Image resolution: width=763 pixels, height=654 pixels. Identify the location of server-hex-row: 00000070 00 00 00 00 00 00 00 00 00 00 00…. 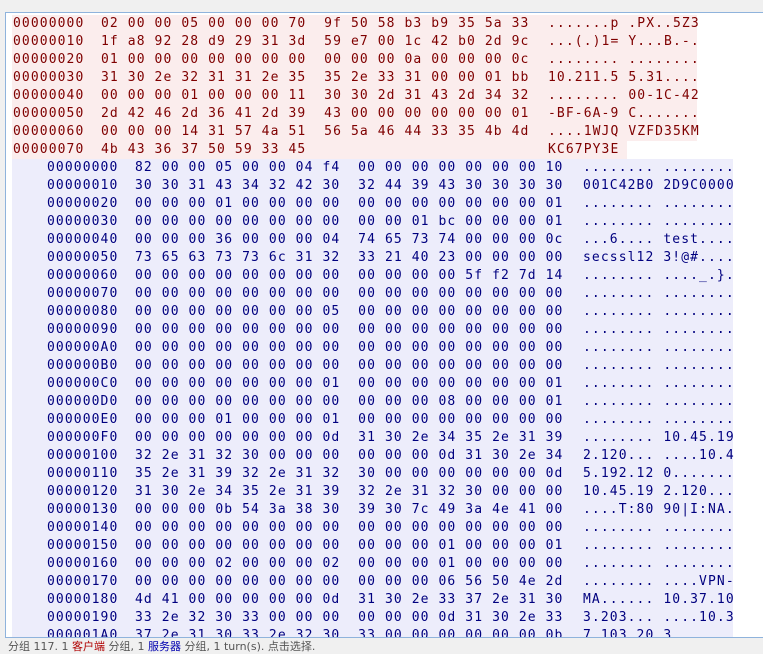
(373, 294).